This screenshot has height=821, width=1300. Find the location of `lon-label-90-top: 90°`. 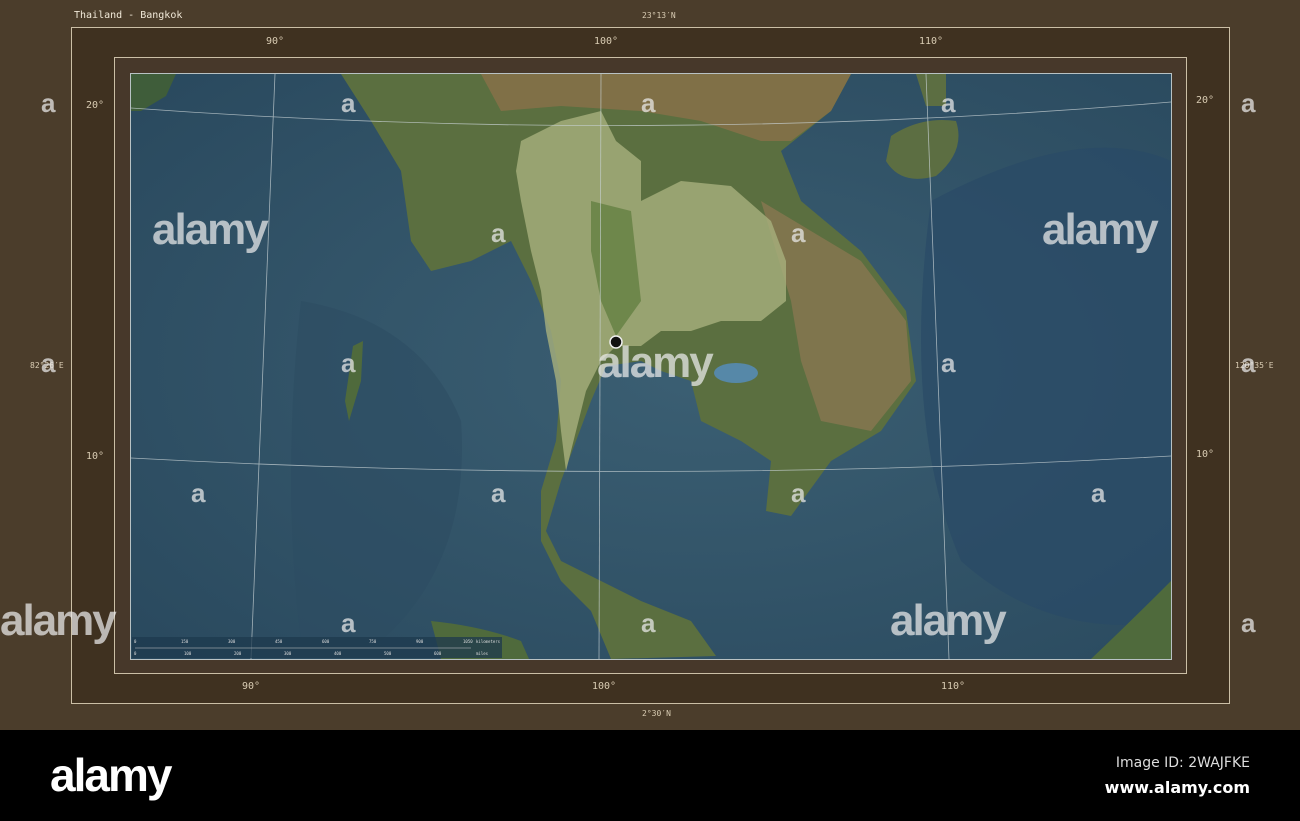

lon-label-90-top: 90° is located at coordinates (275, 41).